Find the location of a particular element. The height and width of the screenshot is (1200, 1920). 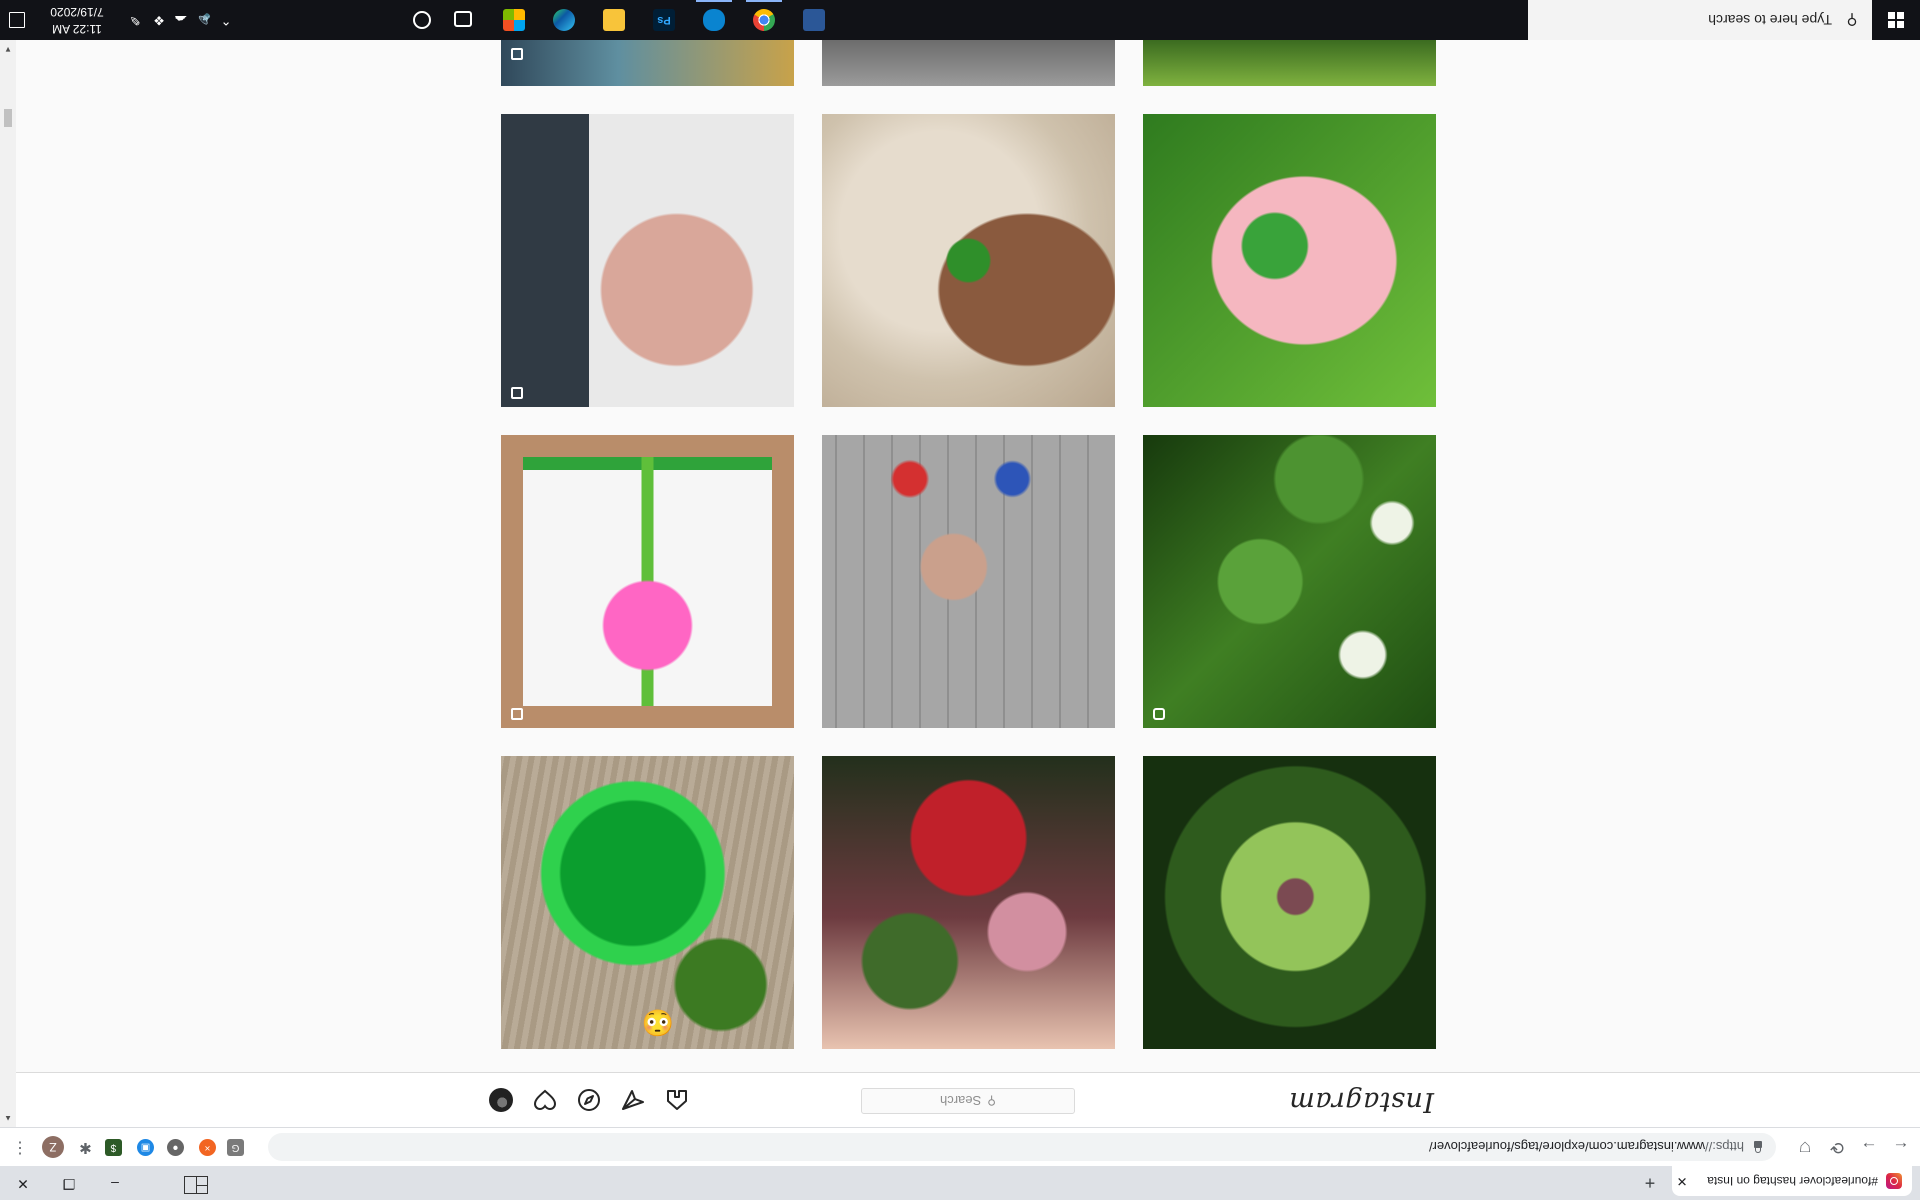

start-button is located at coordinates (1896, 20).